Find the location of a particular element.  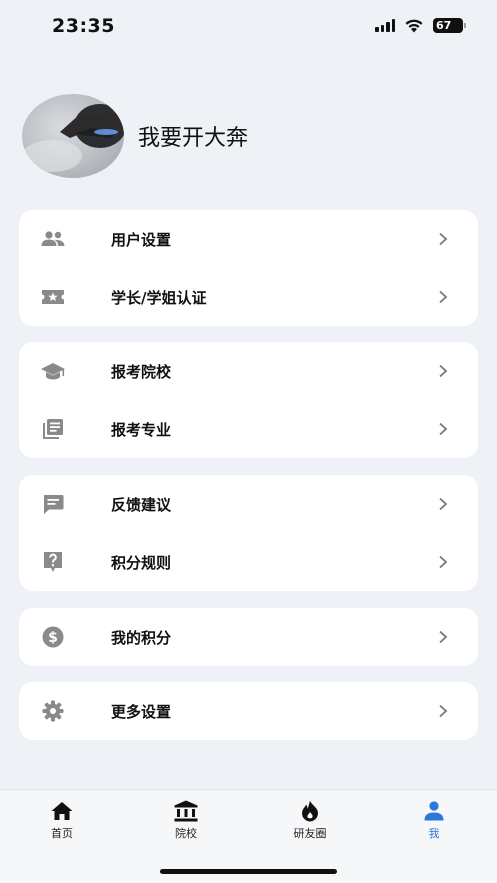

signal-icon is located at coordinates (385, 25).